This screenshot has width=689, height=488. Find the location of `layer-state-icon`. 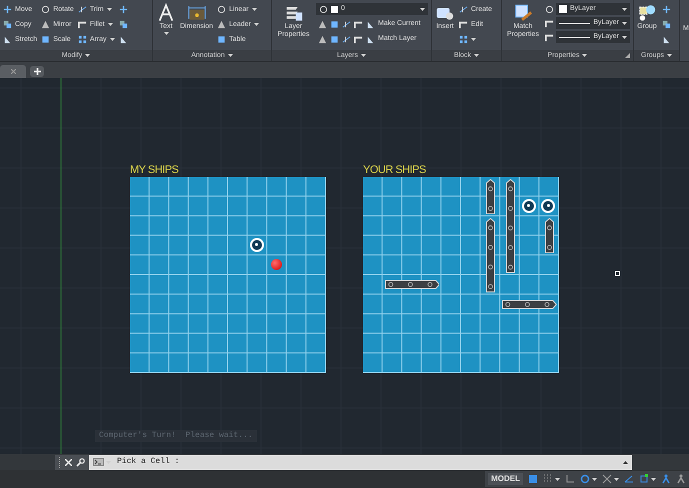

layer-state-icon is located at coordinates (323, 9).